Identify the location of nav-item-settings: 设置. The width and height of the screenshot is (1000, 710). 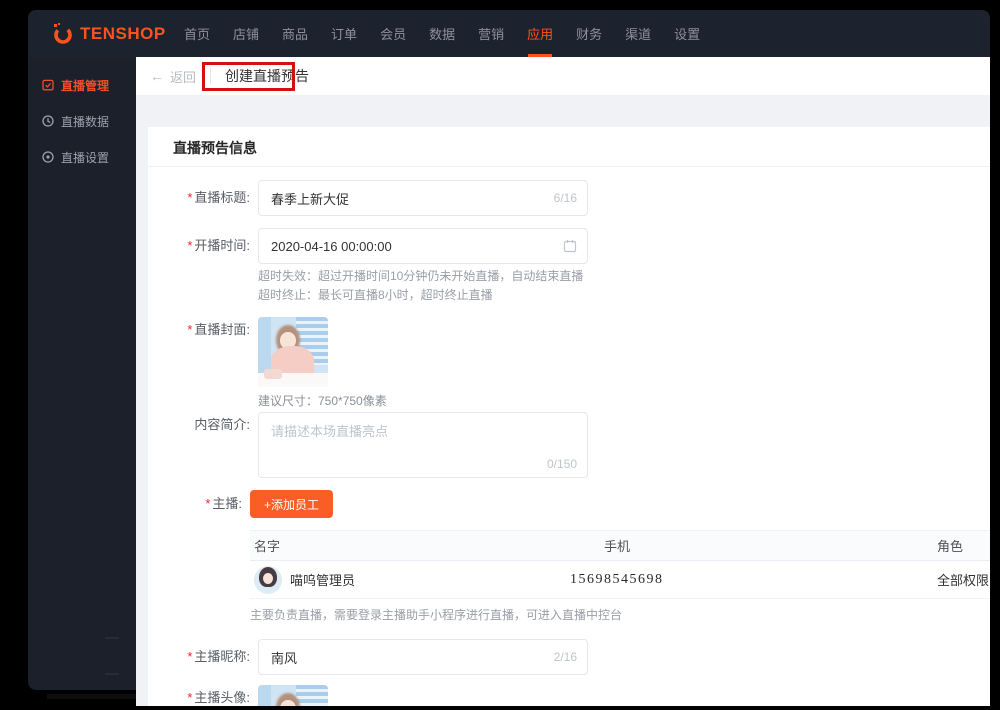
(687, 33).